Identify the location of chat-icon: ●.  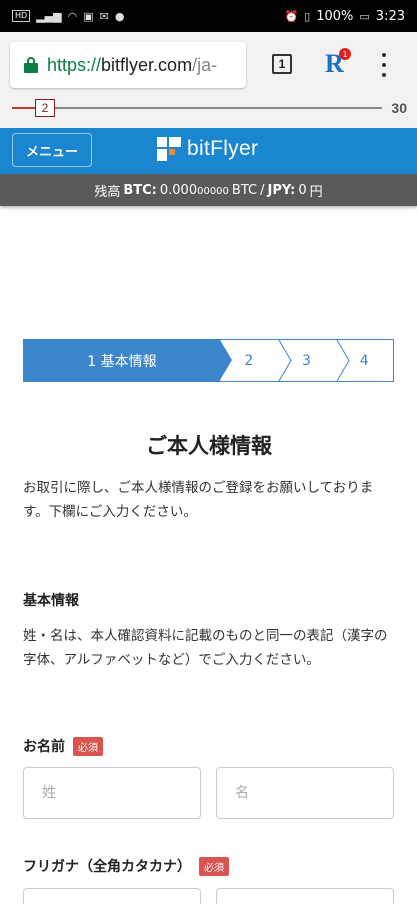
(119, 16).